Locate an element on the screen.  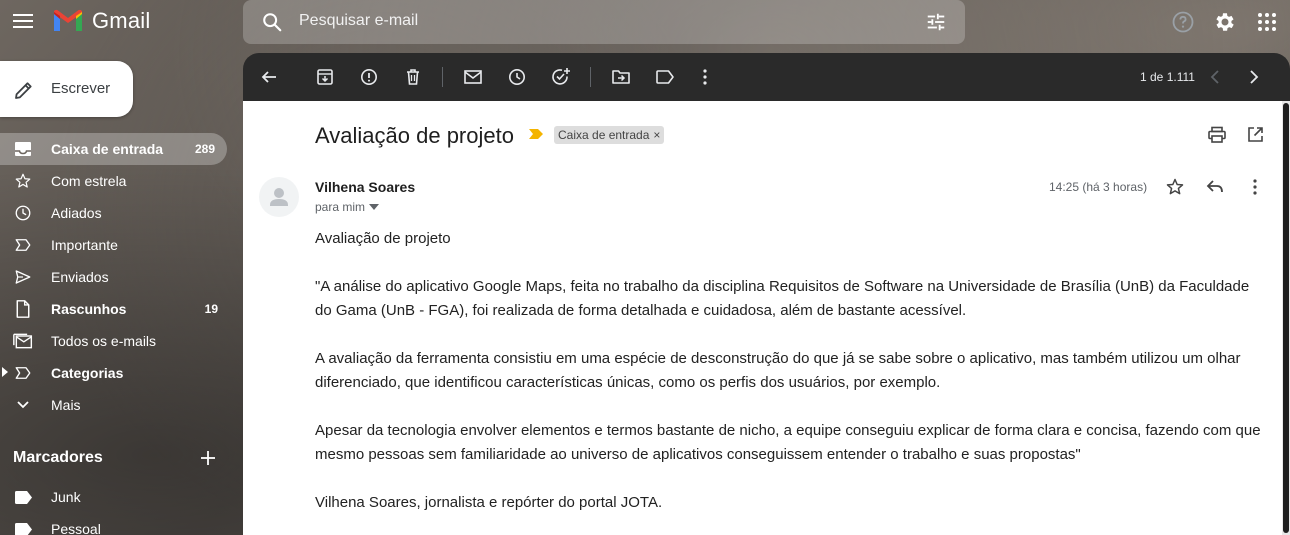
settings-gear-icon is located at coordinates (1225, 22).